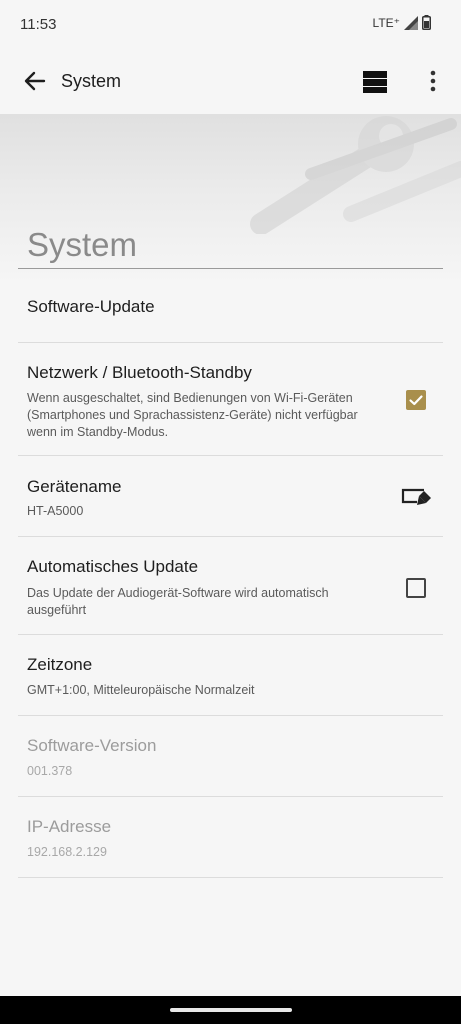 The width and height of the screenshot is (461, 1024). I want to click on device-name-item: Gerätename HT-A5000, so click(230, 496).